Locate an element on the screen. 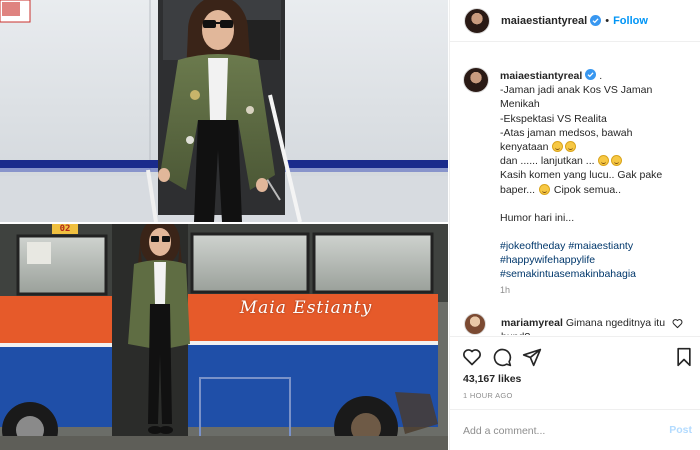  hashtag-link: #happywifehappylife is located at coordinates (598, 260).